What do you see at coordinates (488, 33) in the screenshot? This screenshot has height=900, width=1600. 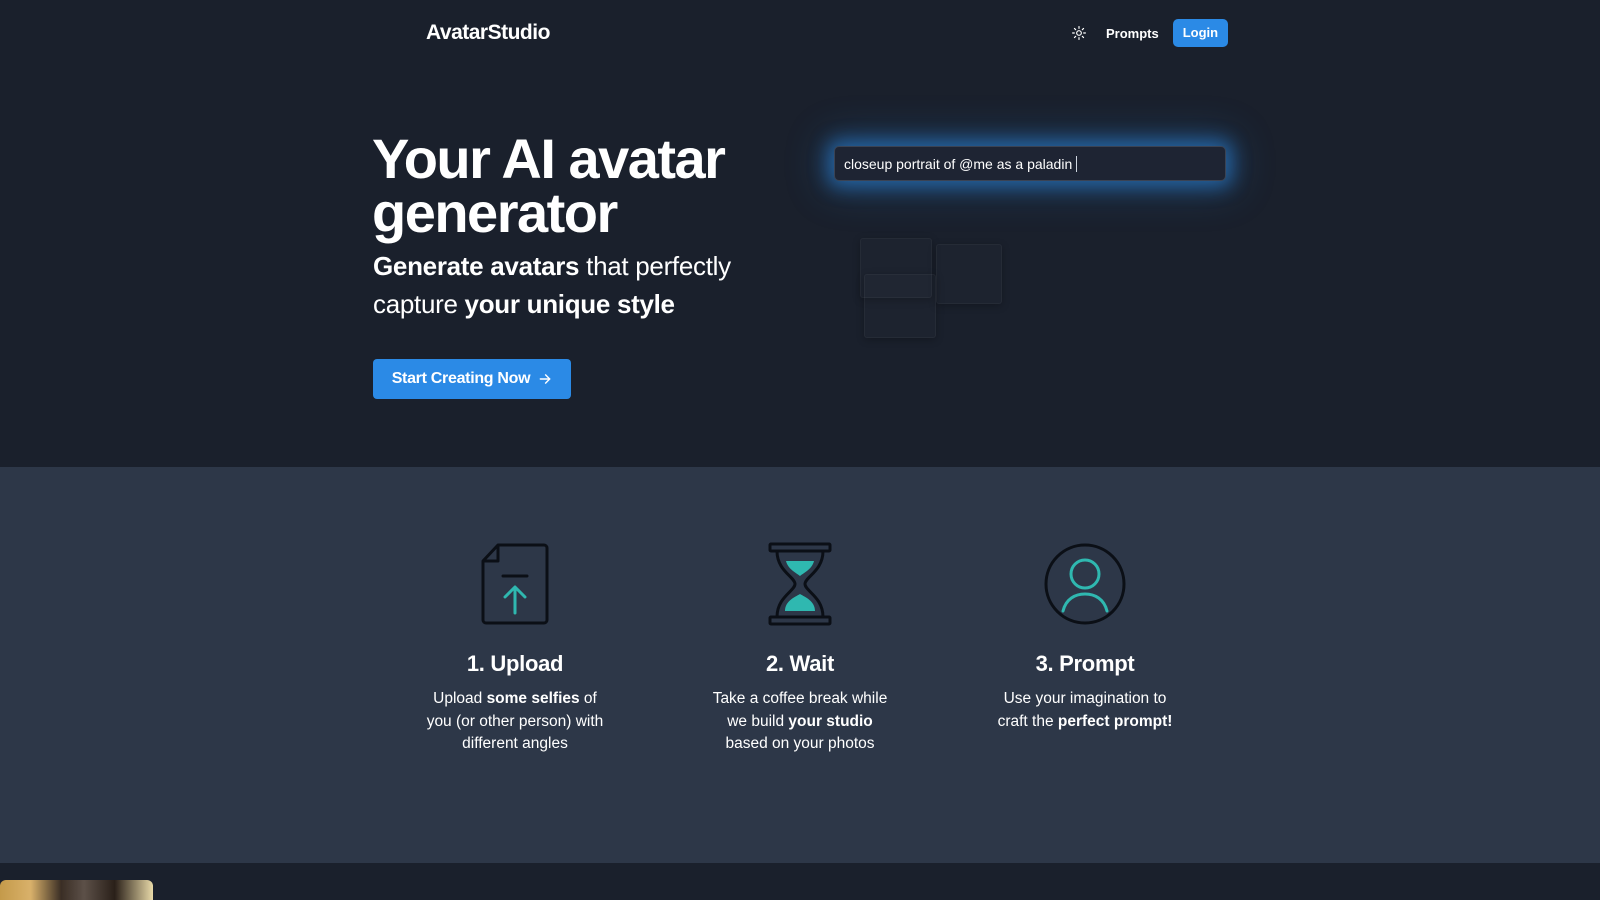 I see `logo: AvatarStudio` at bounding box center [488, 33].